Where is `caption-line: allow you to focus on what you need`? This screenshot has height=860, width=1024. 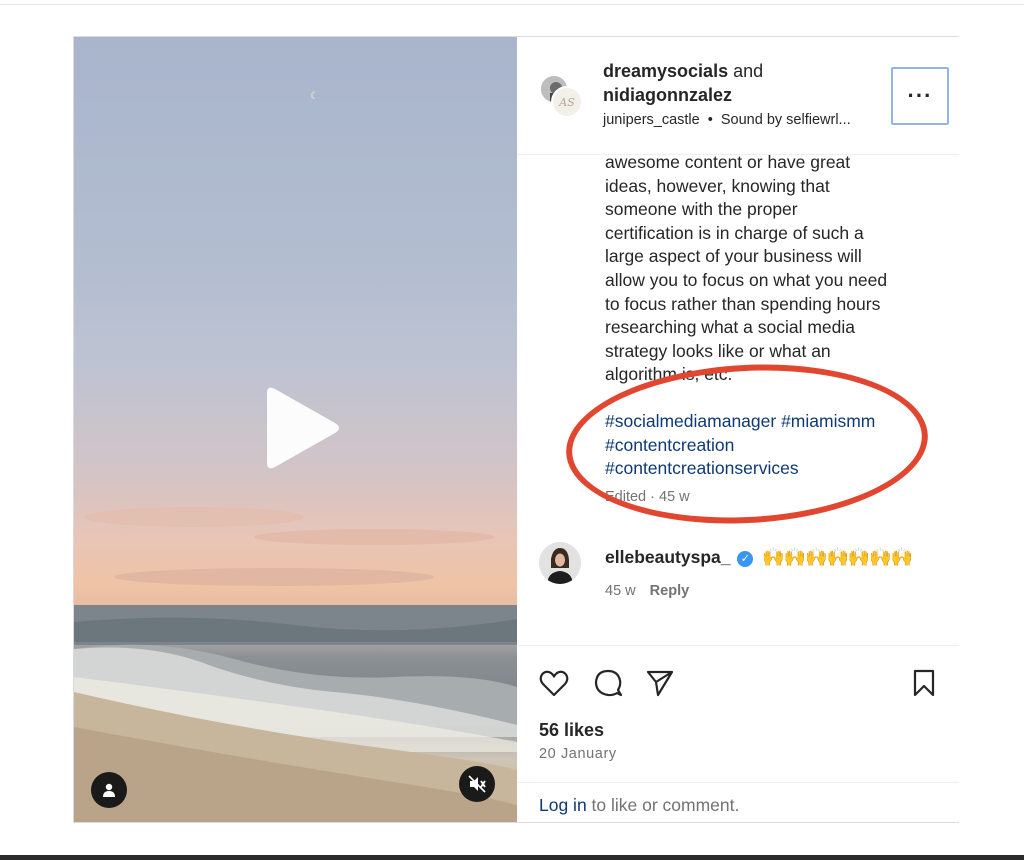
caption-line: allow you to focus on what you need is located at coordinates (746, 279).